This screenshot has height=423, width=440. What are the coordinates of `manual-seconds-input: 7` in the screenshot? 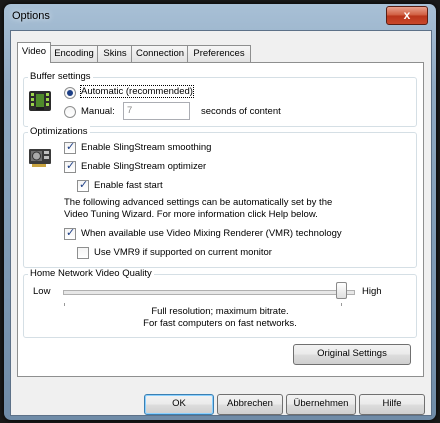 It's located at (156, 111).